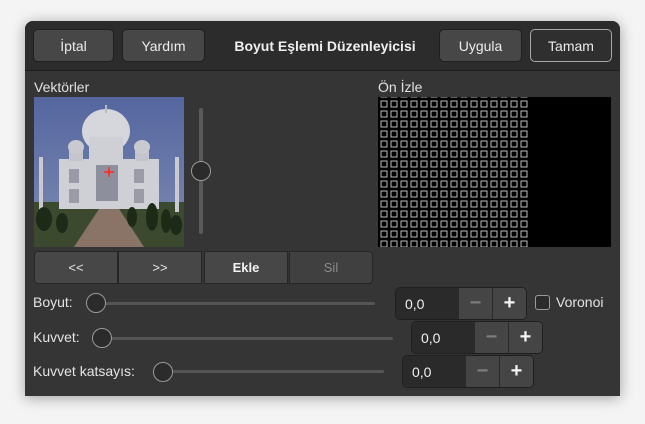  I want to click on strength-exponent-decrement-button: −, so click(482, 371).